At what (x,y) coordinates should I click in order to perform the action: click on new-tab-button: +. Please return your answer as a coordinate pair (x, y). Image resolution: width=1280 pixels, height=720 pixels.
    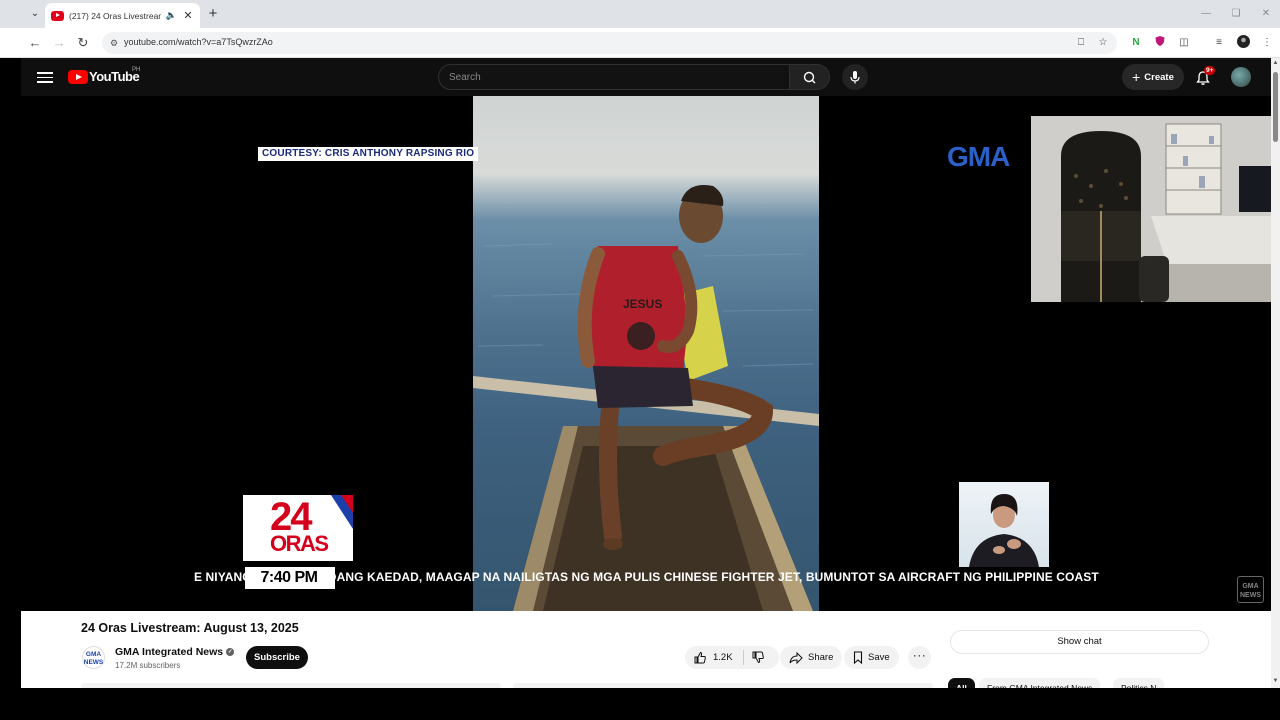
    Looking at the image, I should click on (213, 14).